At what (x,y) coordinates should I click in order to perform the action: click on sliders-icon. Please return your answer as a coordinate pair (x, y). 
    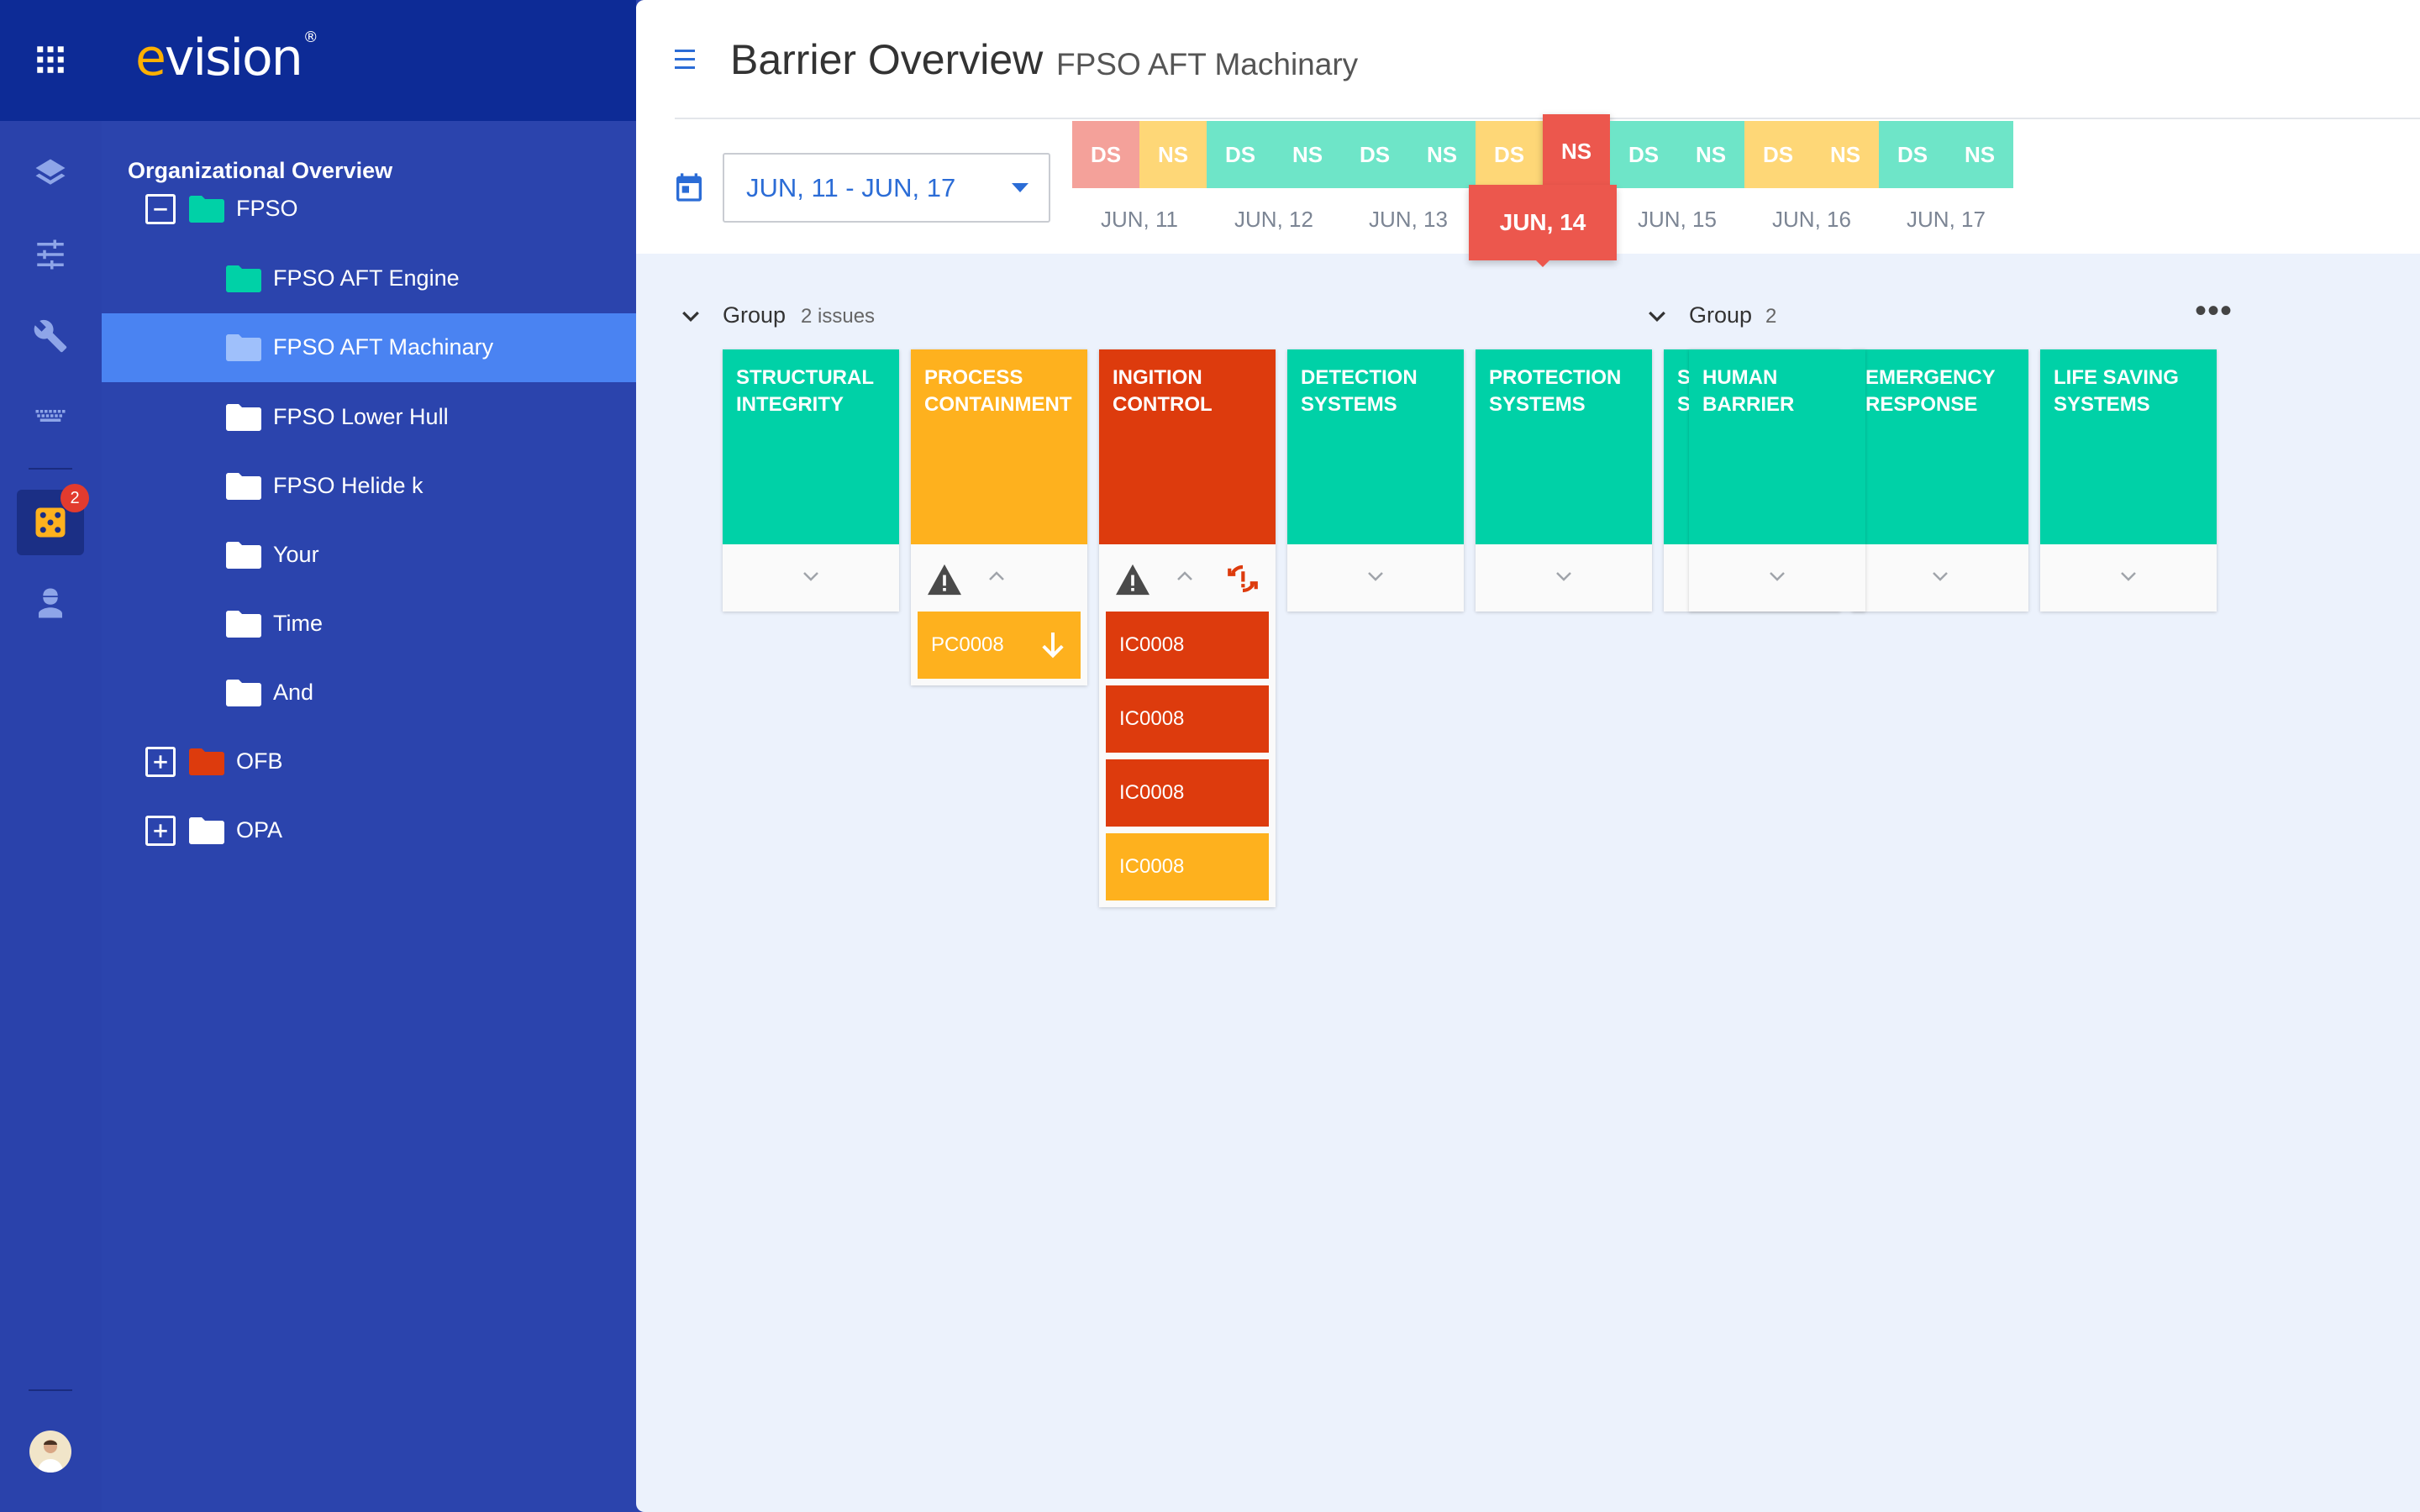
    Looking at the image, I should click on (51, 254).